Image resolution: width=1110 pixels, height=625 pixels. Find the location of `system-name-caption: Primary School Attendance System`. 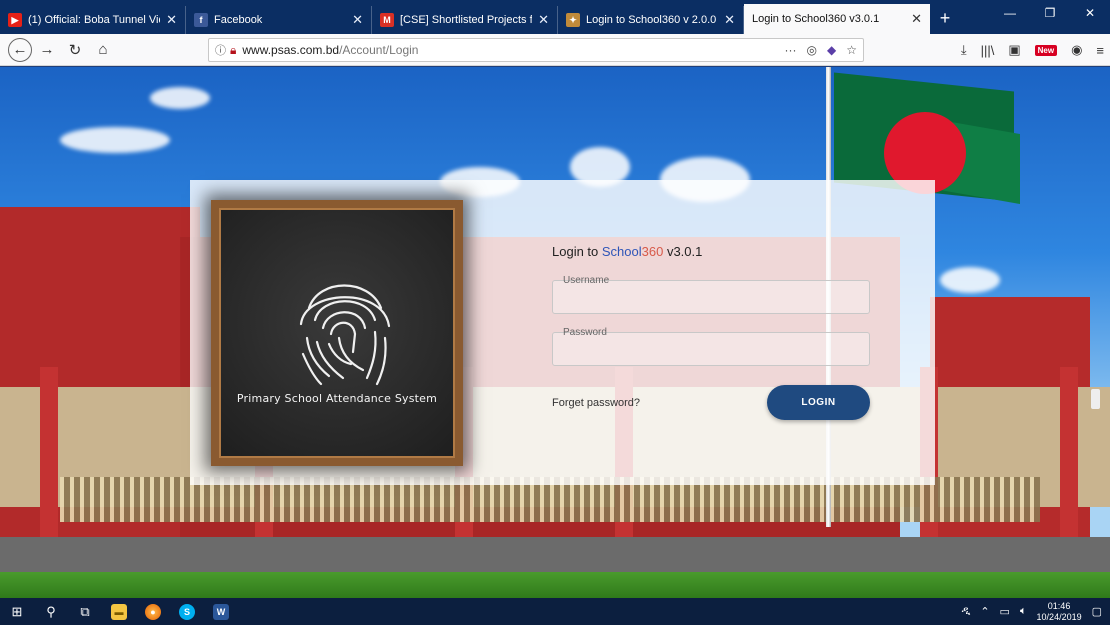

system-name-caption: Primary School Attendance System is located at coordinates (337, 398).